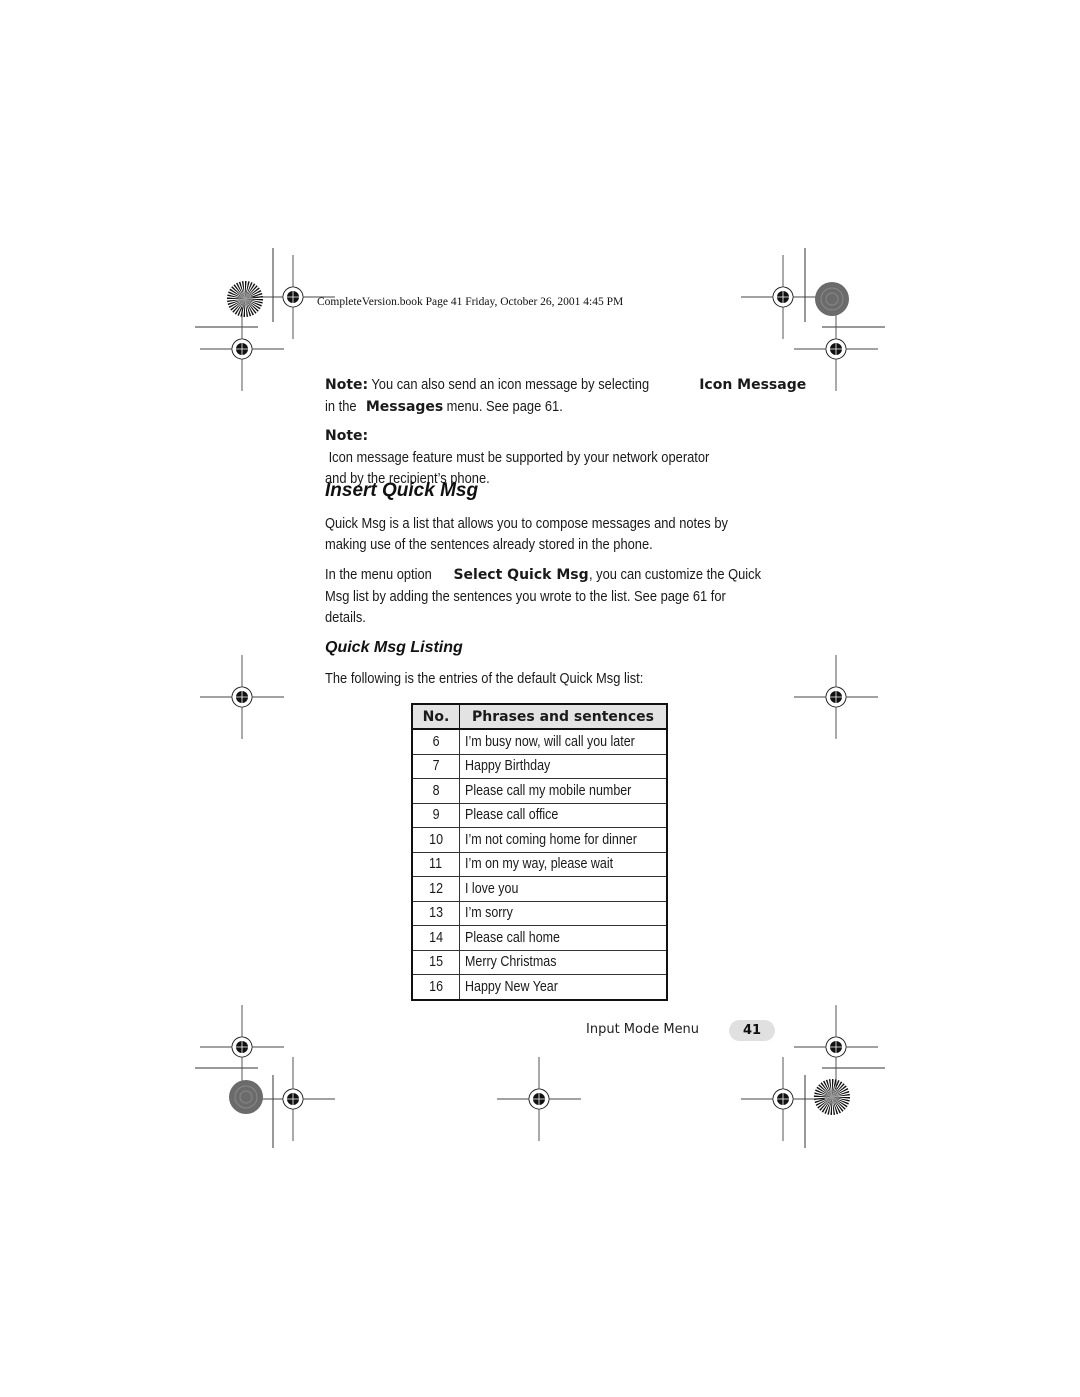  What do you see at coordinates (752, 1030) in the screenshot?
I see `page-number-badge: 41` at bounding box center [752, 1030].